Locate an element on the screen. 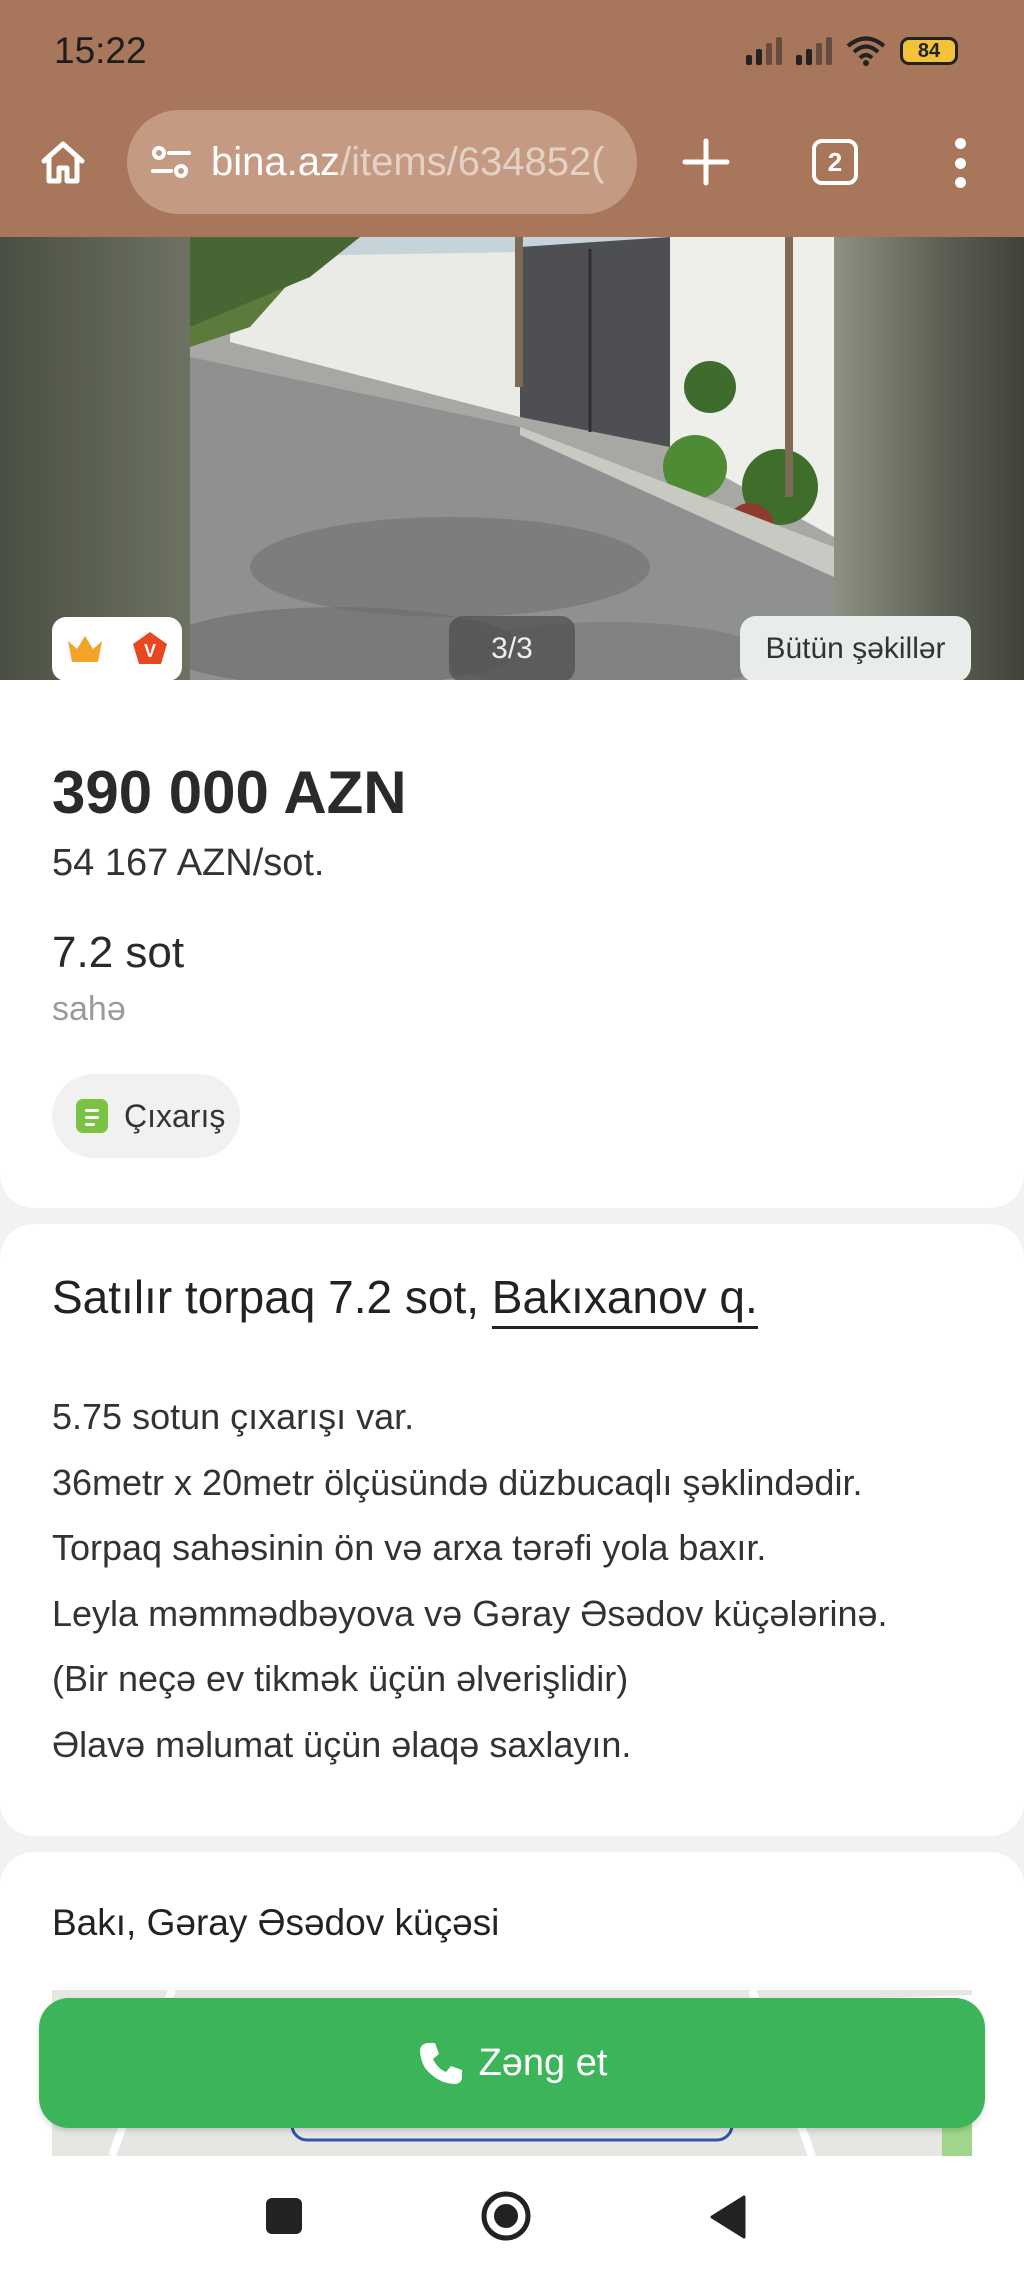 This screenshot has width=1024, height=2276. home-icon is located at coordinates (63, 162).